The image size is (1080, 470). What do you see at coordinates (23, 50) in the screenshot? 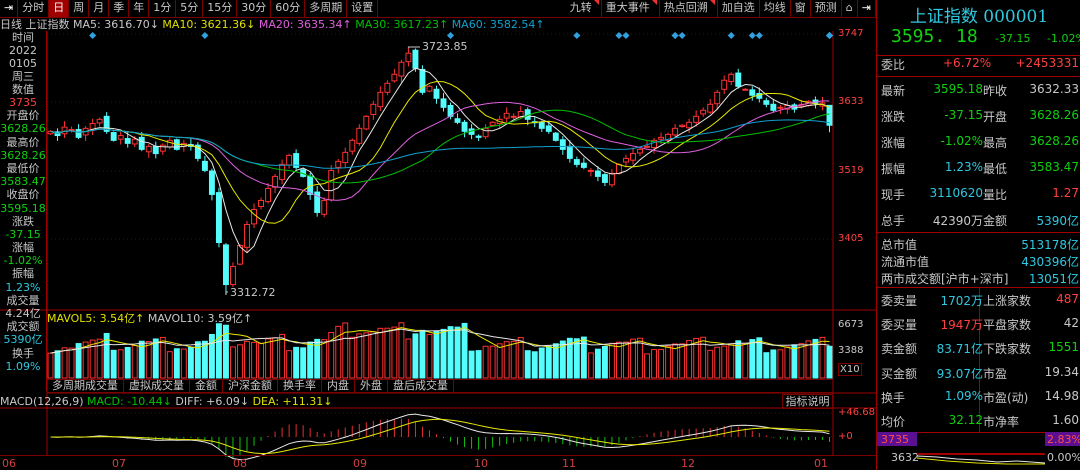
I see `info-year: 2022` at bounding box center [23, 50].